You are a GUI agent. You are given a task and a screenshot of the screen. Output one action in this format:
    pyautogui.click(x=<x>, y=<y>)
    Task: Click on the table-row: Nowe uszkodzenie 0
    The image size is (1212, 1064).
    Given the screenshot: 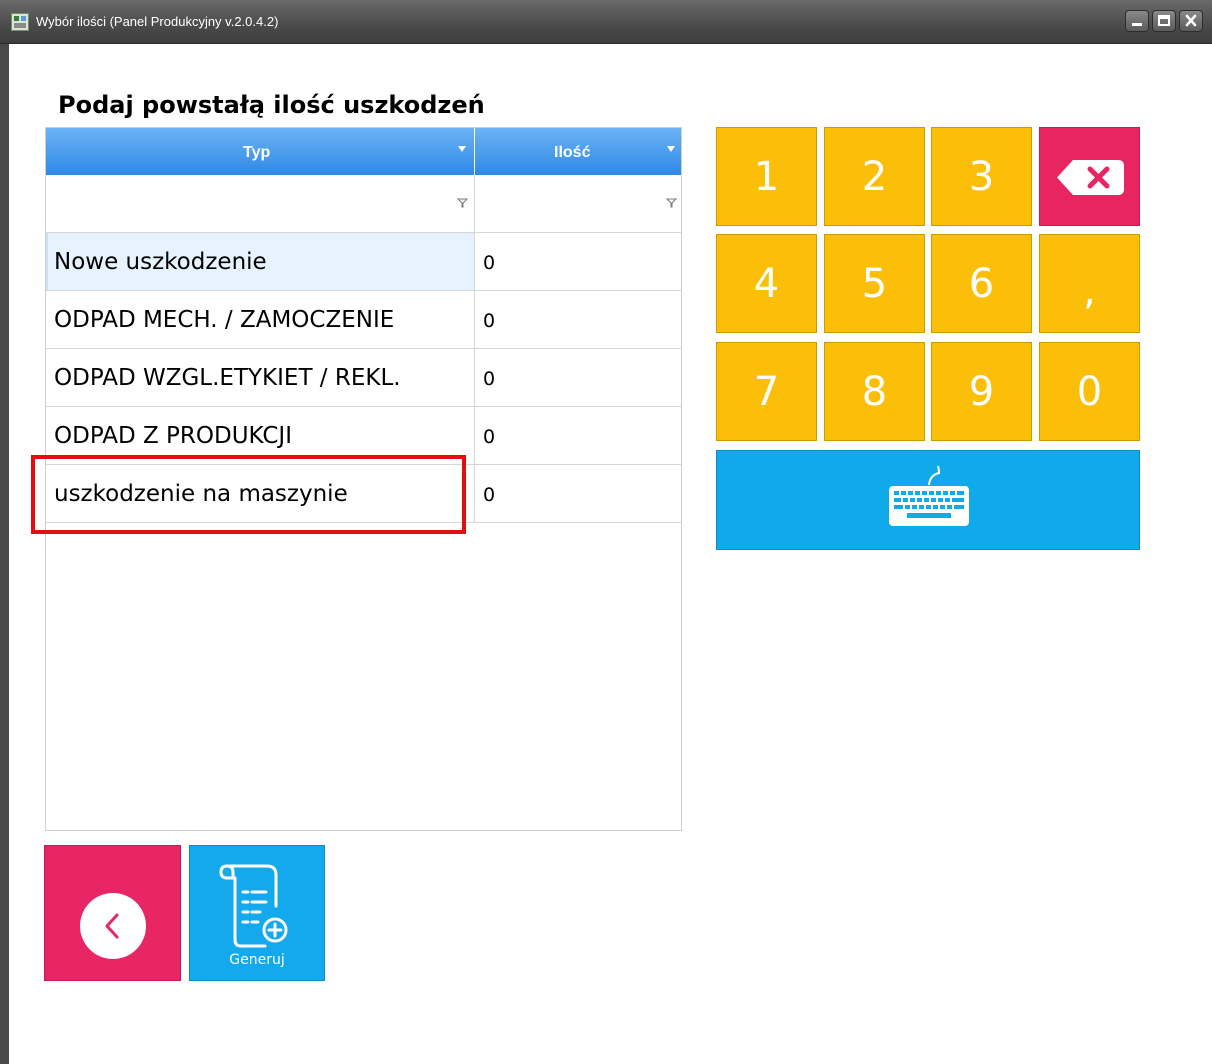 What is the action you would take?
    pyautogui.click(x=363, y=262)
    